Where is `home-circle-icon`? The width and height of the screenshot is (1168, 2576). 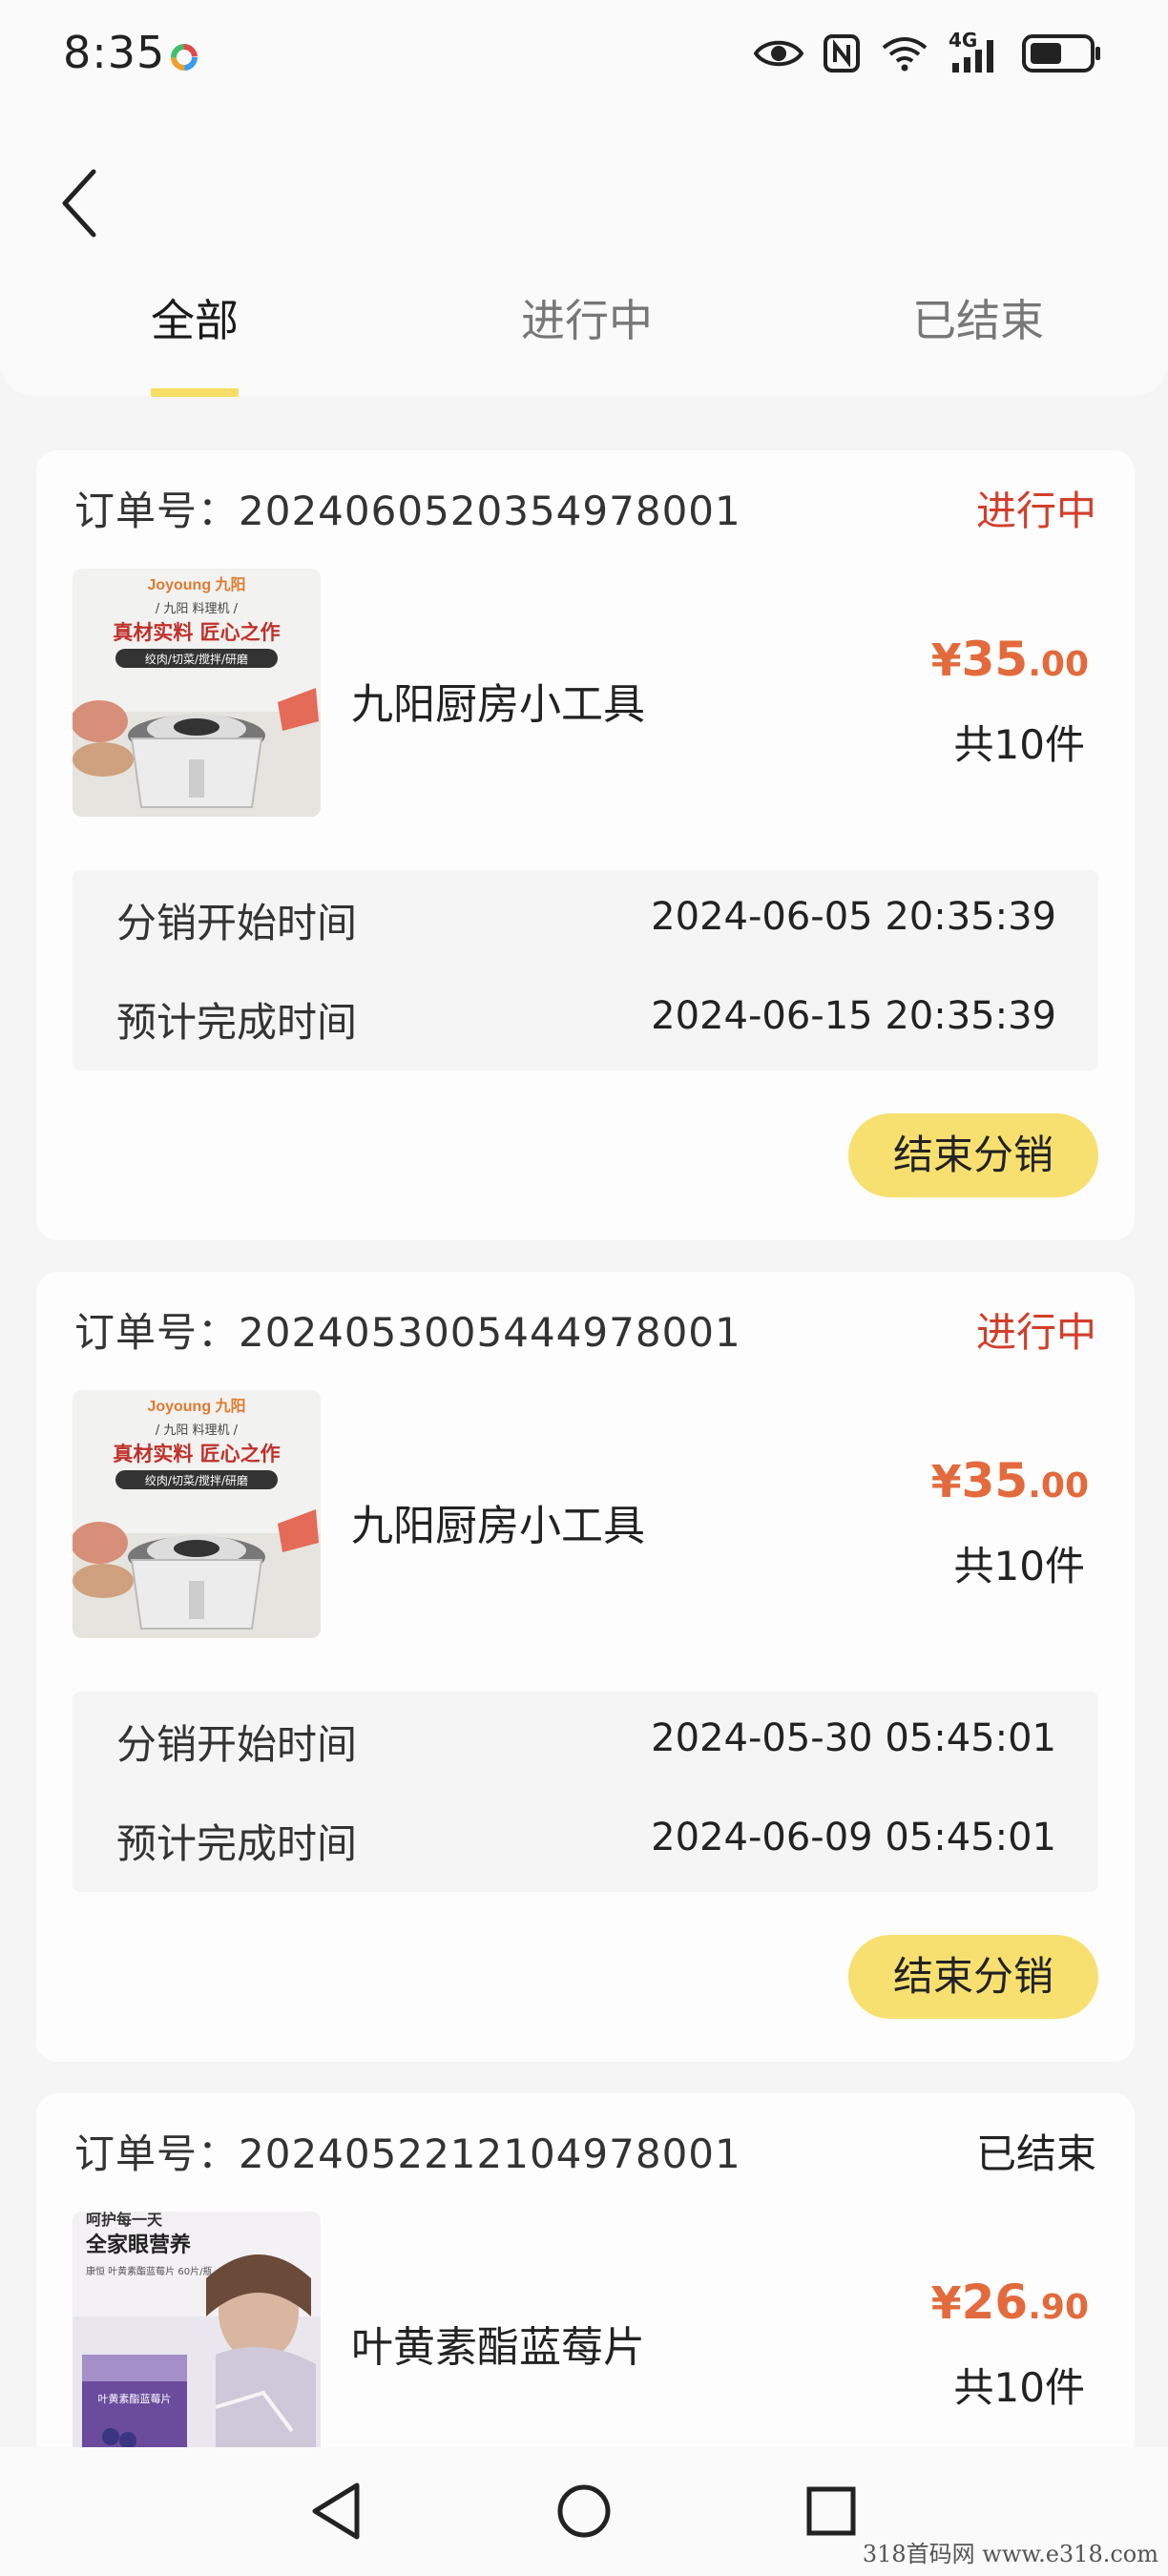
home-circle-icon is located at coordinates (584, 2511).